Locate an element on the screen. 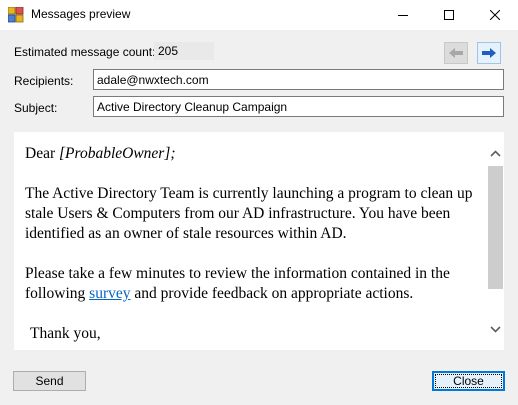 This screenshot has width=518, height=405. scroll-down-button is located at coordinates (495, 329).